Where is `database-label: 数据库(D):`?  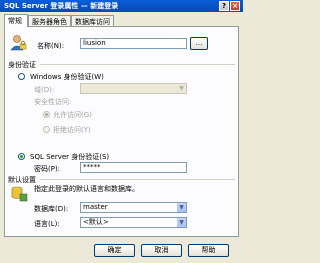
database-label: 数据库(D): is located at coordinates (51, 209).